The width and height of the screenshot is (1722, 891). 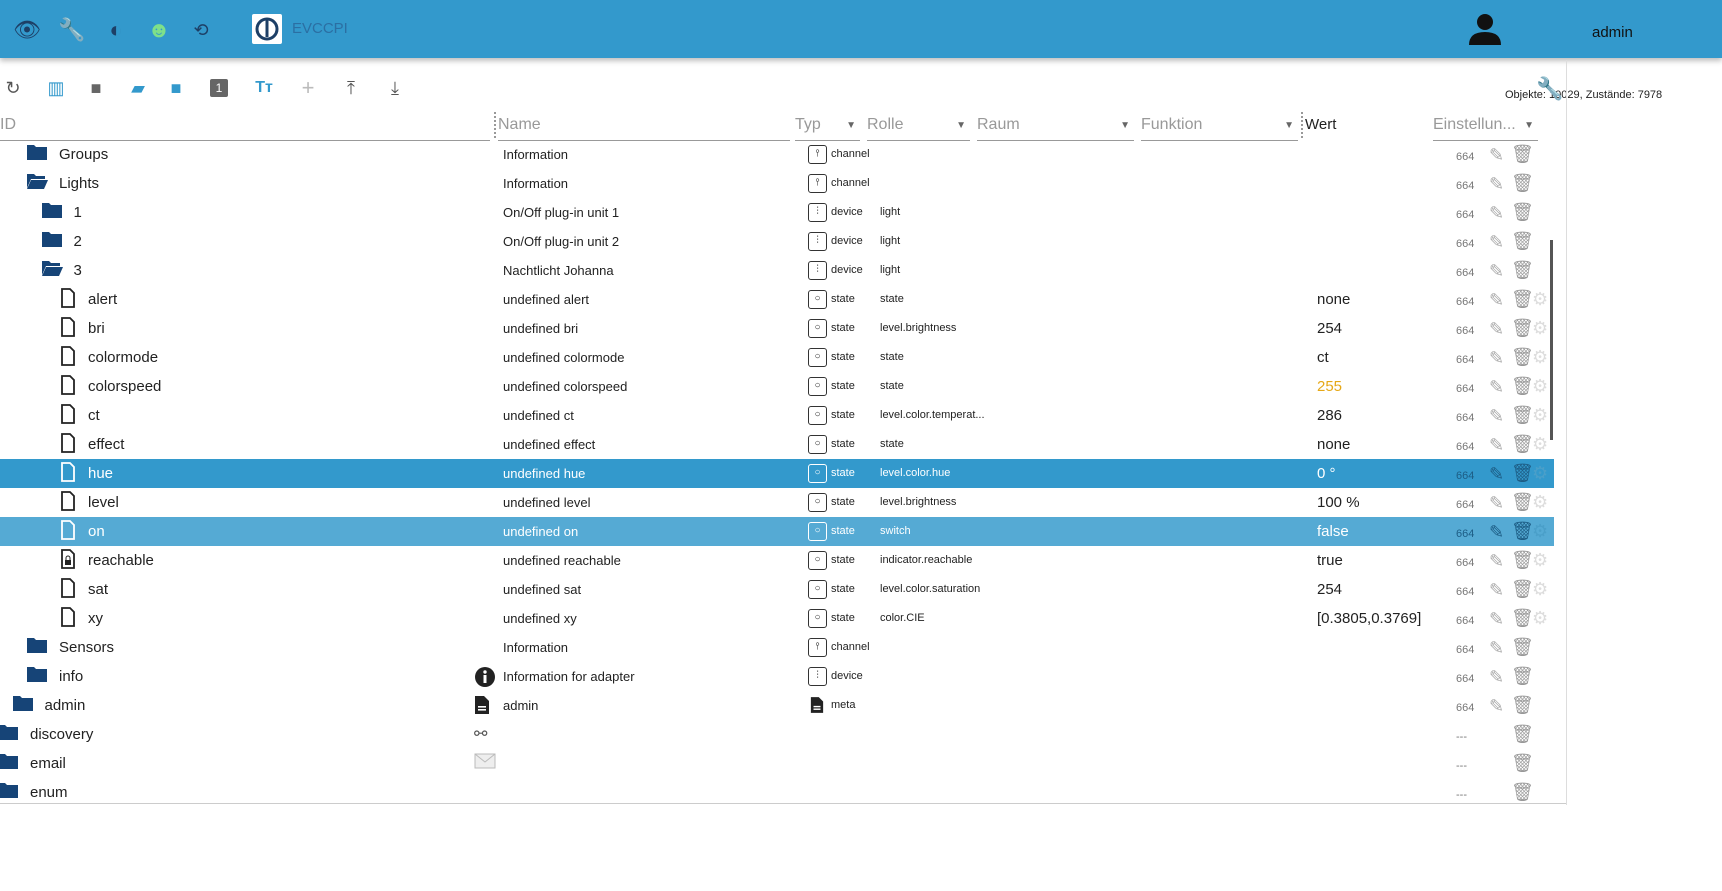 I want to click on function-filter: Funktion ▼, so click(x=1219, y=128).